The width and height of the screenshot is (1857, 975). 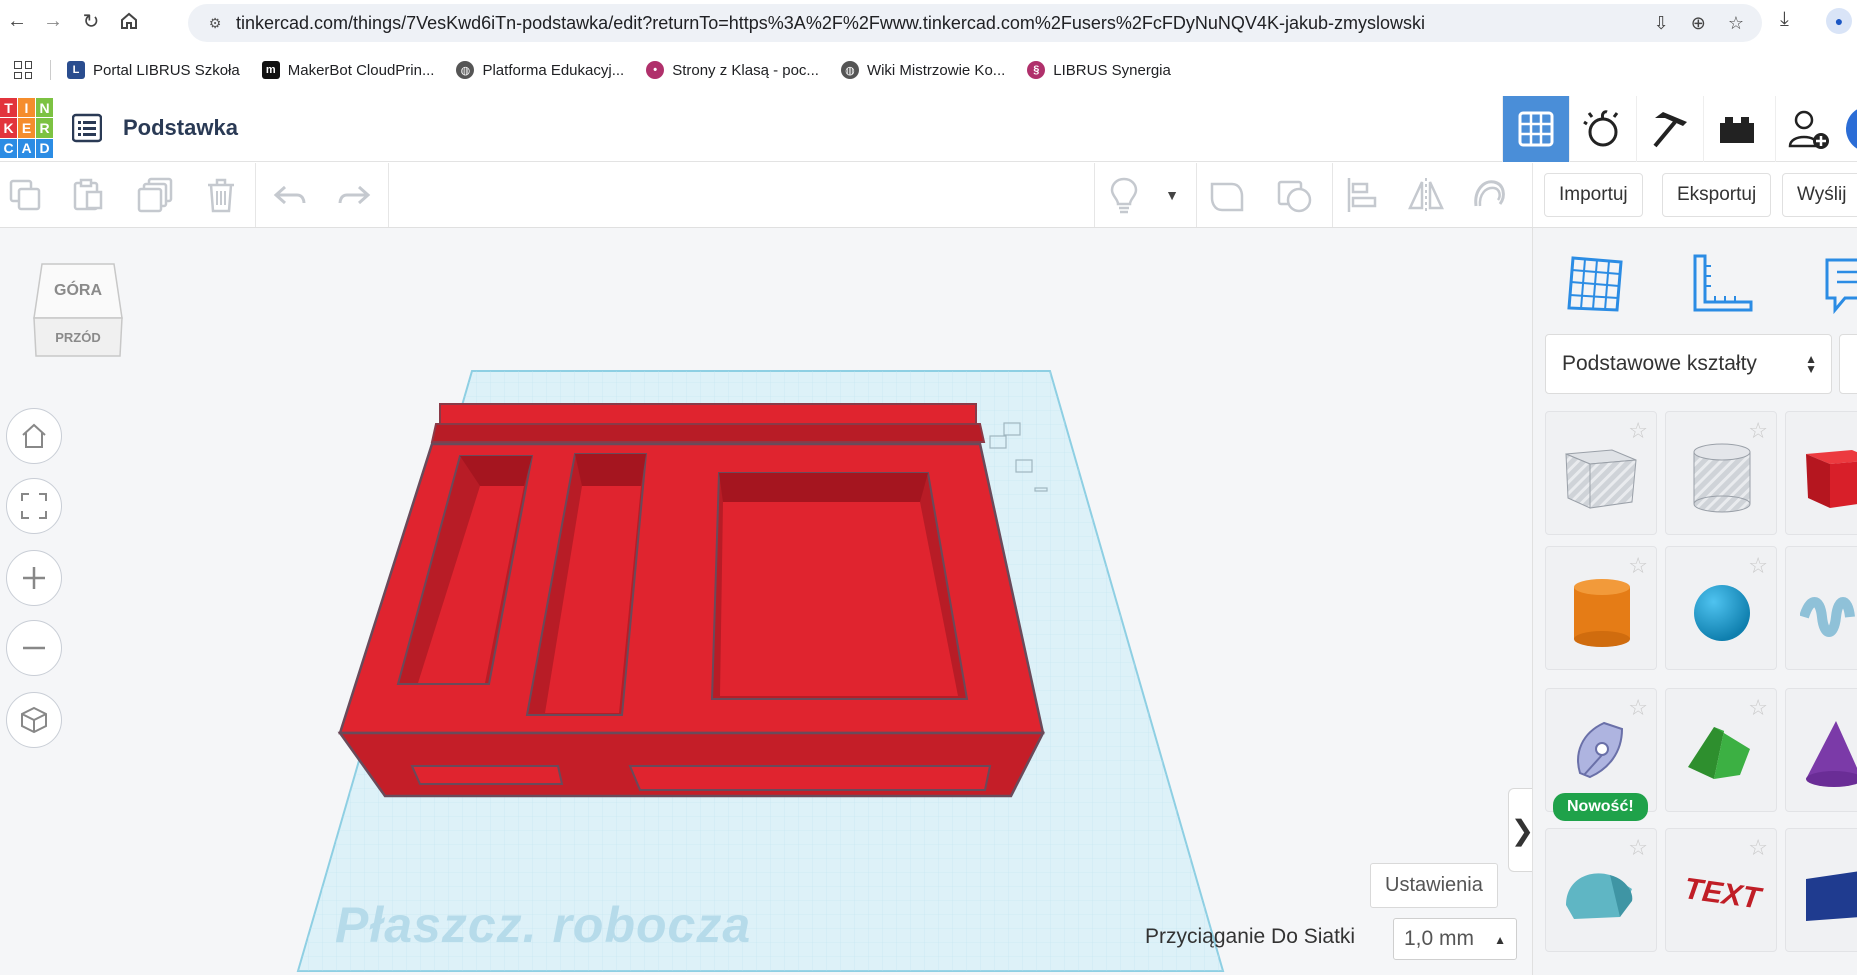 I want to click on view-cube-front-label: PRZÓD, so click(x=78, y=337).